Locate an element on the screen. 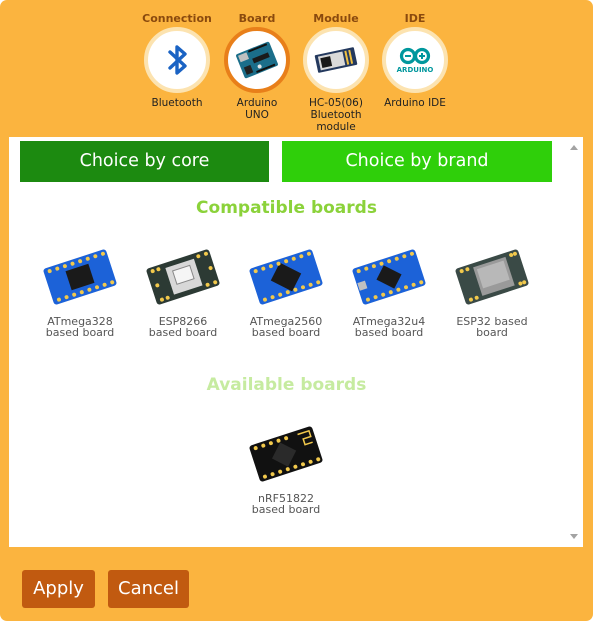  board-atmega2560: ATmega2560 based board is located at coordinates (286, 290).